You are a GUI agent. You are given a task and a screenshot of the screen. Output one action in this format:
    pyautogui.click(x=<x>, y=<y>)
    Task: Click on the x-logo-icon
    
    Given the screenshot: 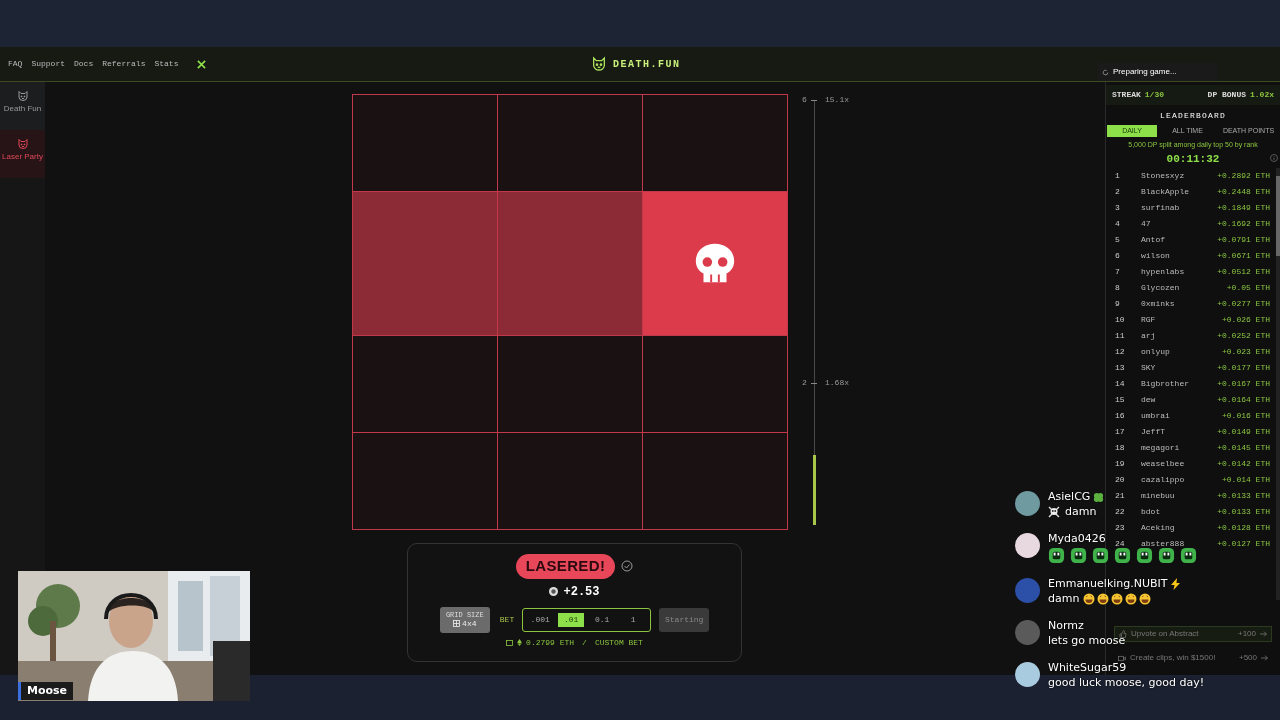 What is the action you would take?
    pyautogui.click(x=202, y=64)
    